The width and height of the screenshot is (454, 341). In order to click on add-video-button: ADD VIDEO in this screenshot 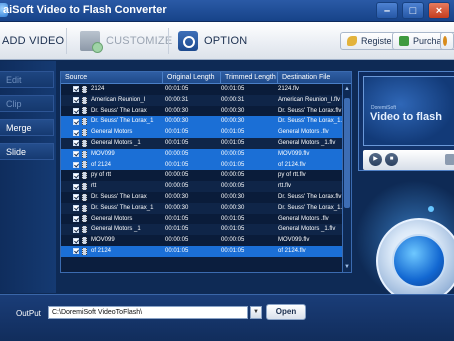, I will do `click(33, 41)`.